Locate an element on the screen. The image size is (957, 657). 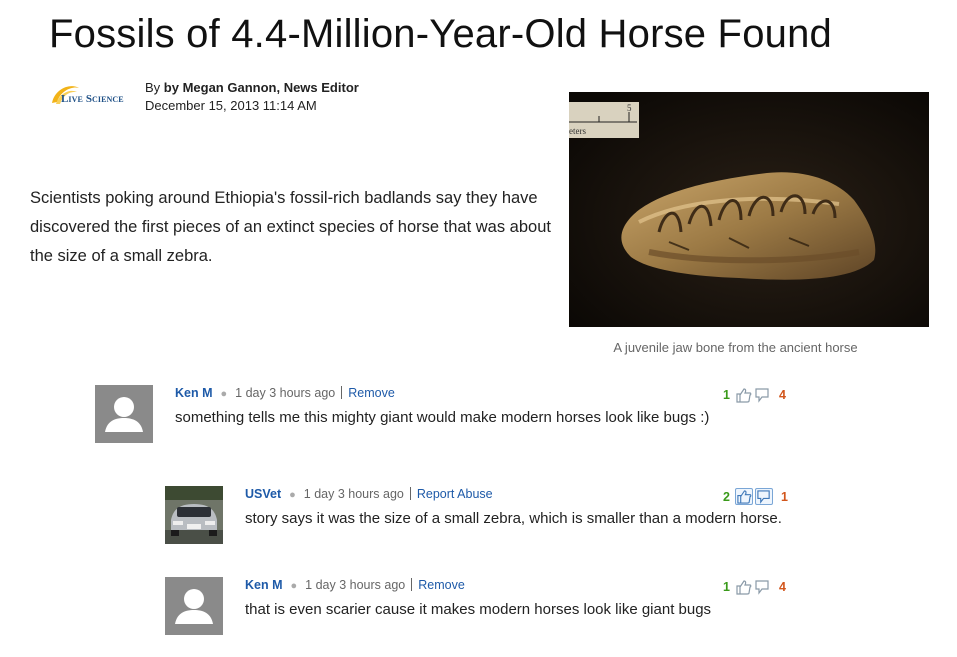
author-name: by Megan Gannon, News Editor is located at coordinates (261, 87).